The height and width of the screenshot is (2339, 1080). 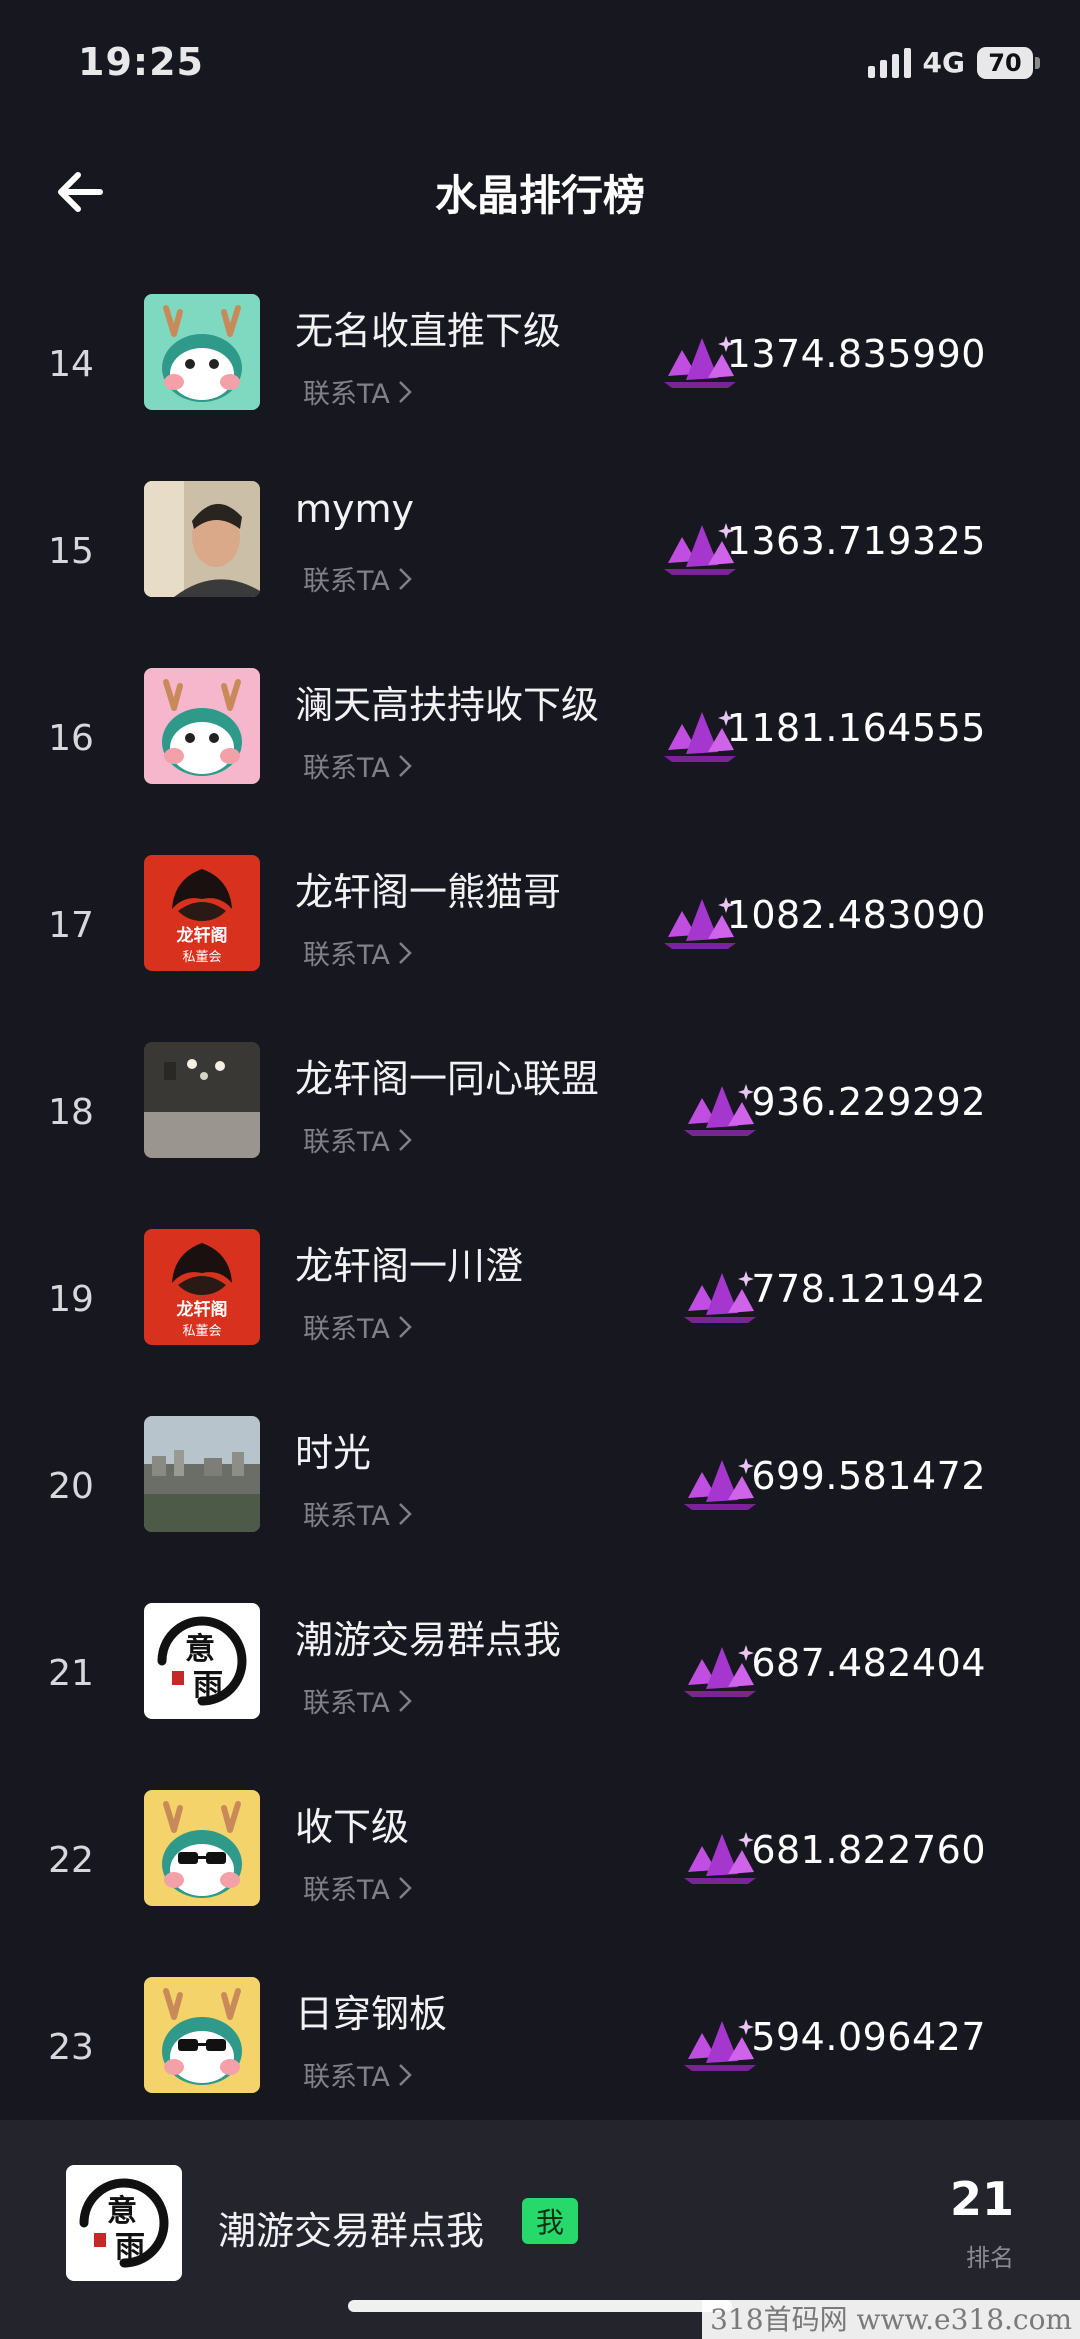 I want to click on header: 水晶排行榜, so click(x=540, y=190).